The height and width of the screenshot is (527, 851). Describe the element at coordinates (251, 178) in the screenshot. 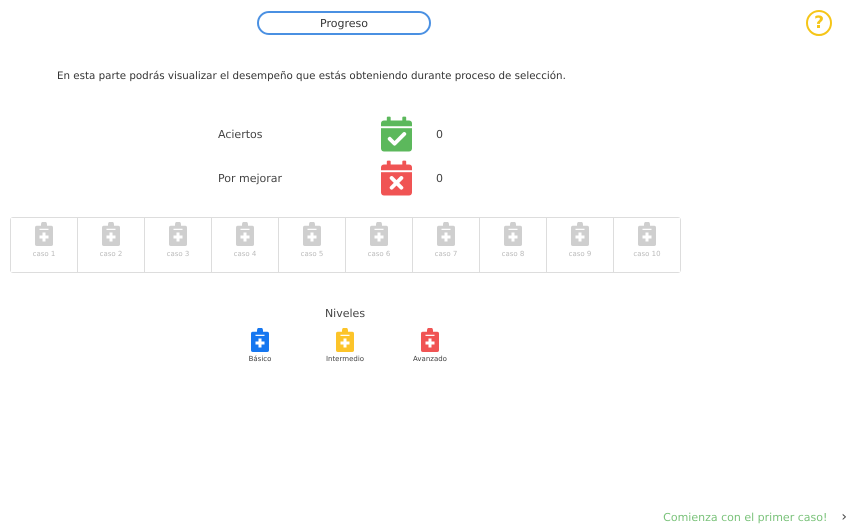

I see `stat-label: Por mejorar` at that location.